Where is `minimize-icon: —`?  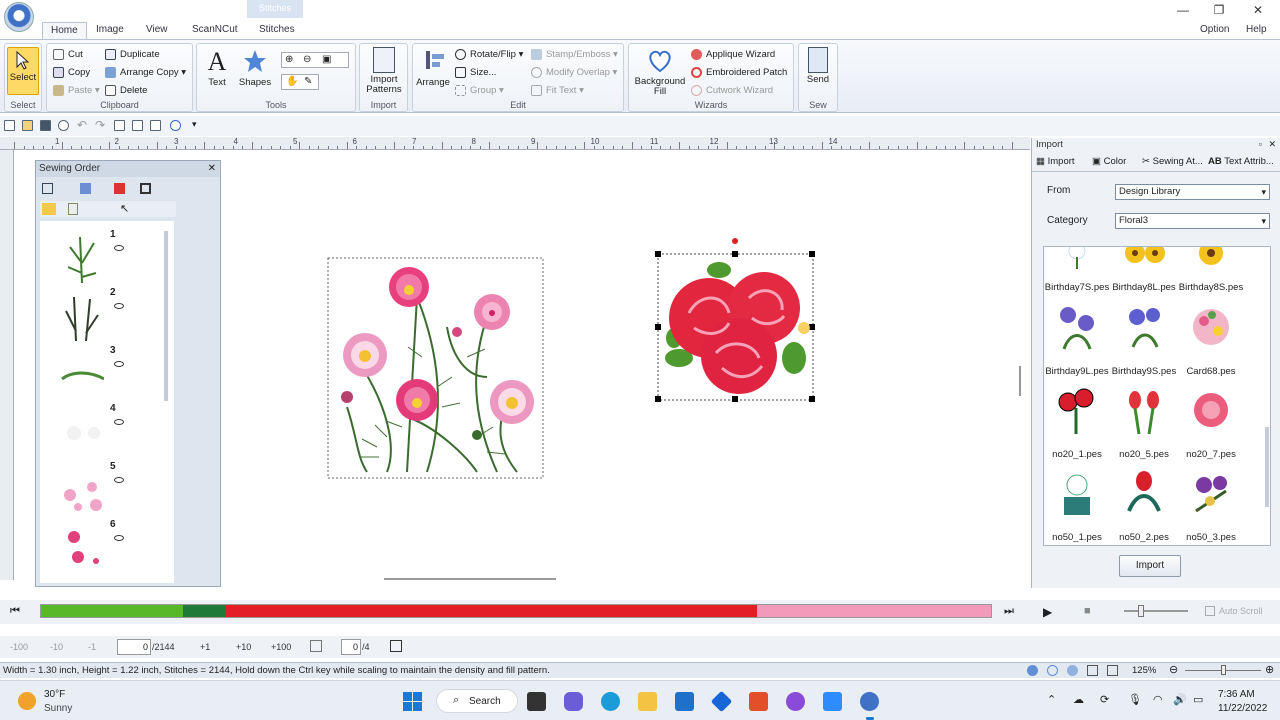
minimize-icon: — is located at coordinates (1183, 10).